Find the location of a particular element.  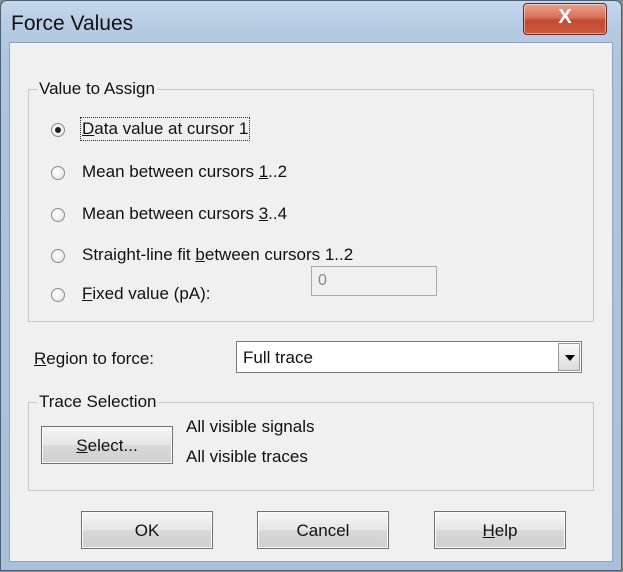

radio-label: Mean between cursors 3..4 is located at coordinates (184, 214).